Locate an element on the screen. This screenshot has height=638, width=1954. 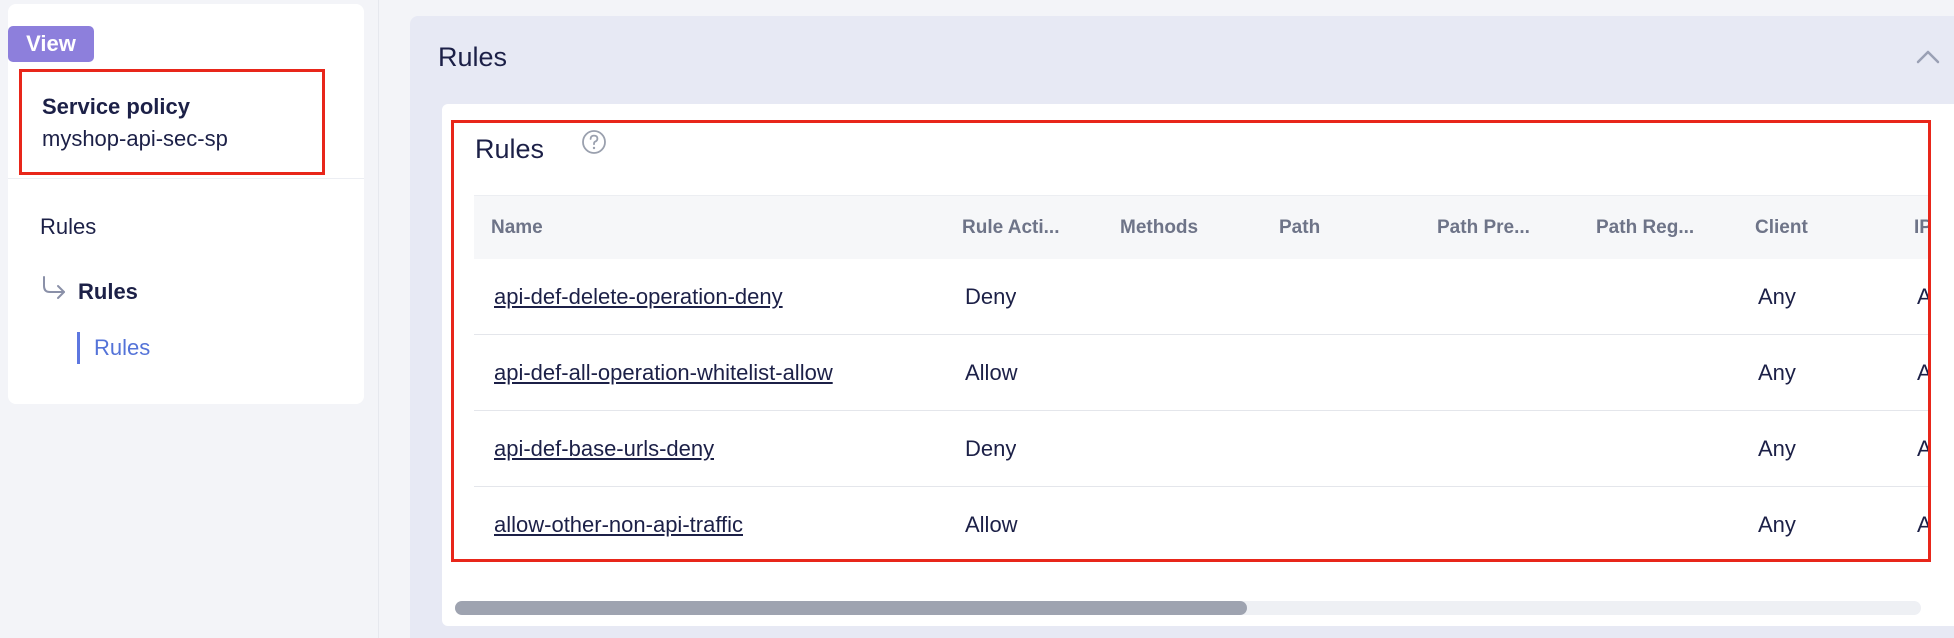
sidebar-card is located at coordinates (186, 204).